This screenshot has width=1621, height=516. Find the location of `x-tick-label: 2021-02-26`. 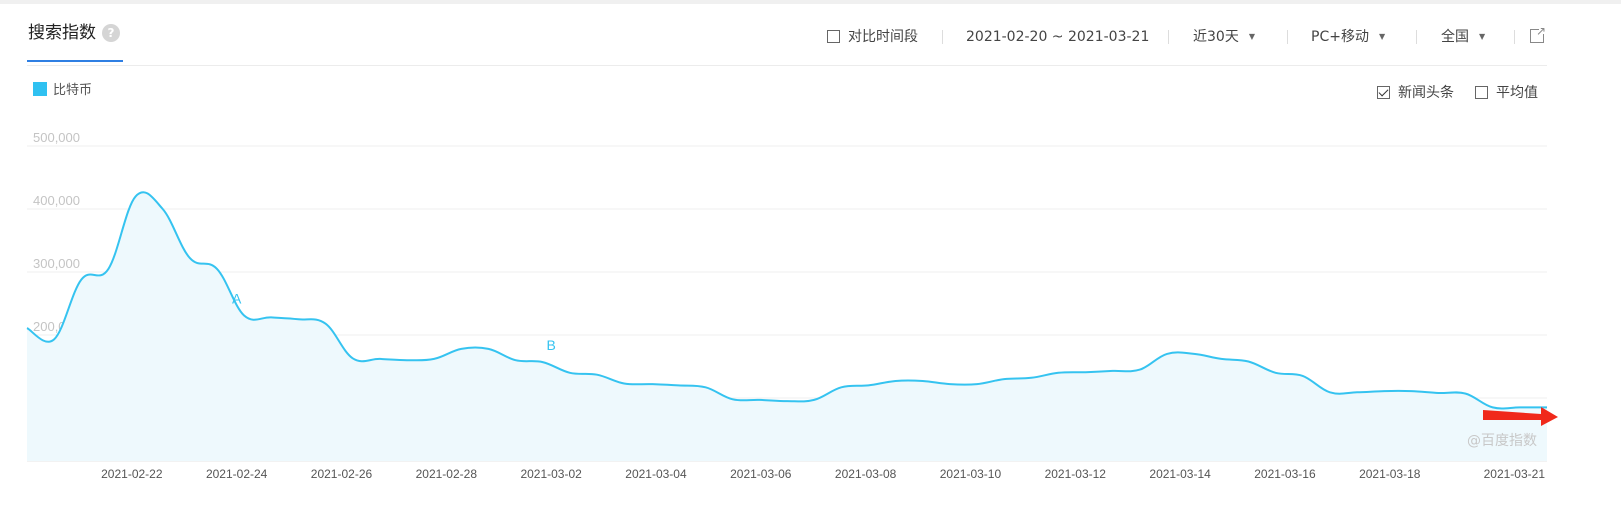

x-tick-label: 2021-02-26 is located at coordinates (342, 474).